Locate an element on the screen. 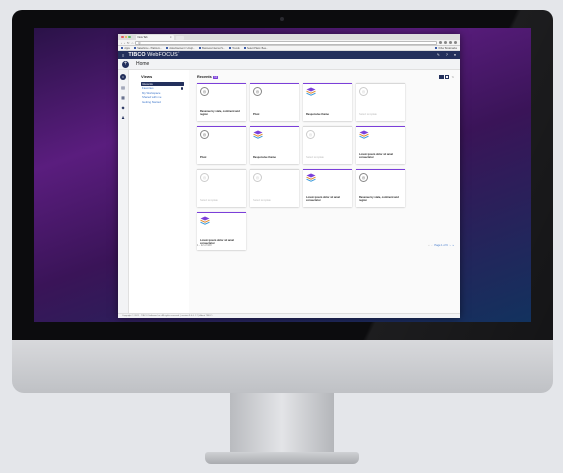 This screenshot has height=473, width=563. close-window-button is located at coordinates (122, 37).